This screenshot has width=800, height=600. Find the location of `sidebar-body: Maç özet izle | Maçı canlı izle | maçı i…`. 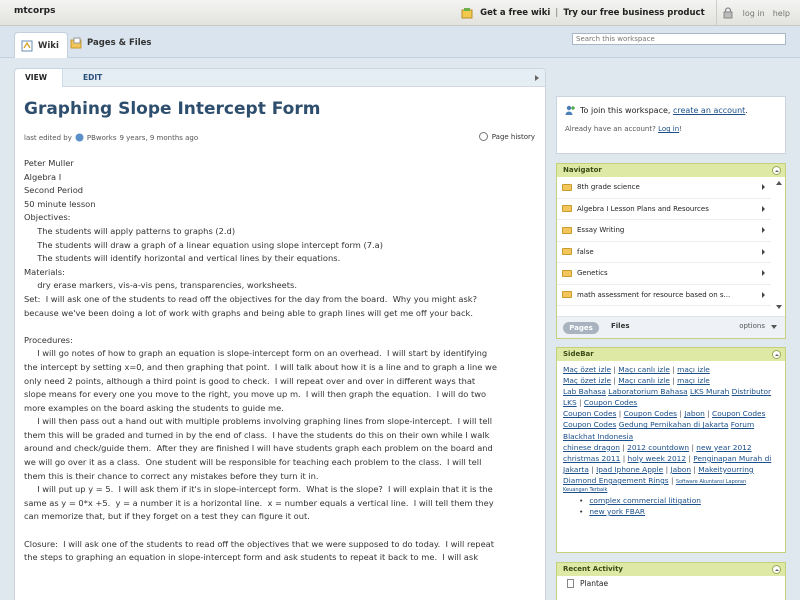

sidebar-body: Maç özet izle | Maçı canlı izle | maçı i… is located at coordinates (671, 440).